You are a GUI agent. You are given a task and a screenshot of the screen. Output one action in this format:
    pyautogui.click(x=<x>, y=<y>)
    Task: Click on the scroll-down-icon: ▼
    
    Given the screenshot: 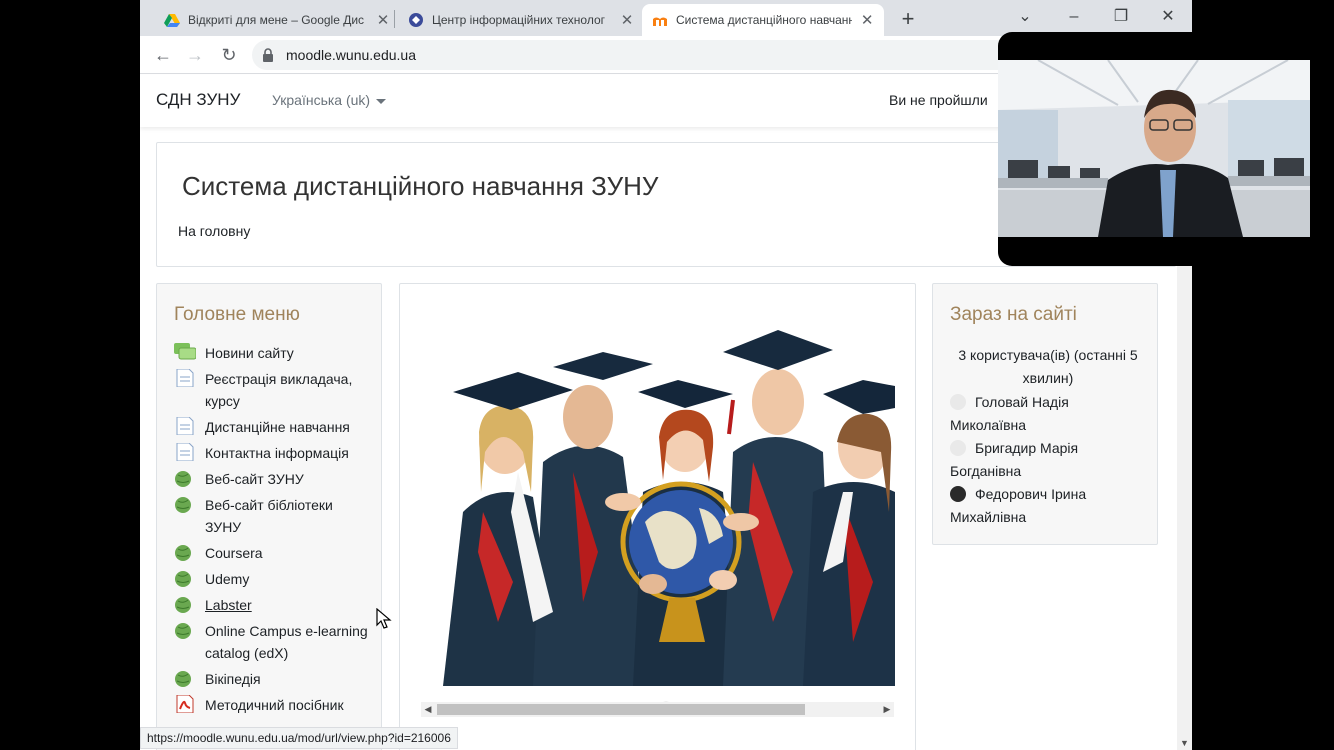 What is the action you would take?
    pyautogui.click(x=1184, y=743)
    